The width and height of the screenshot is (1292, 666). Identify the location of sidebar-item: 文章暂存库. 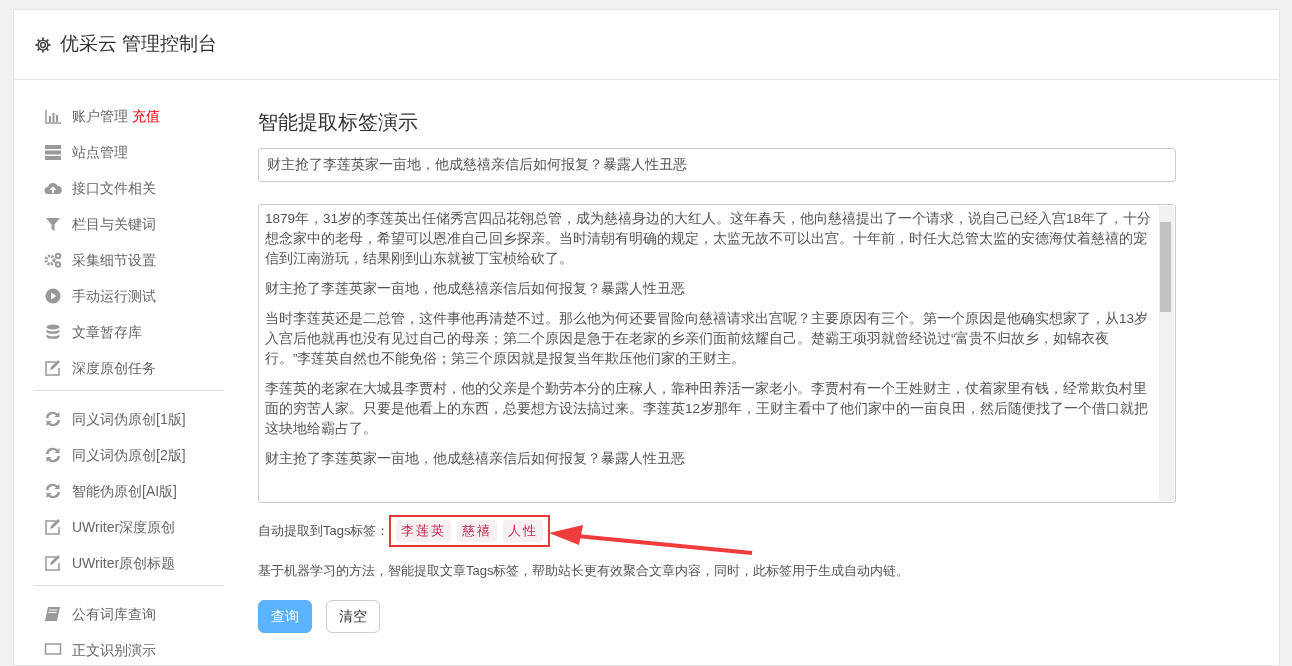
(107, 332).